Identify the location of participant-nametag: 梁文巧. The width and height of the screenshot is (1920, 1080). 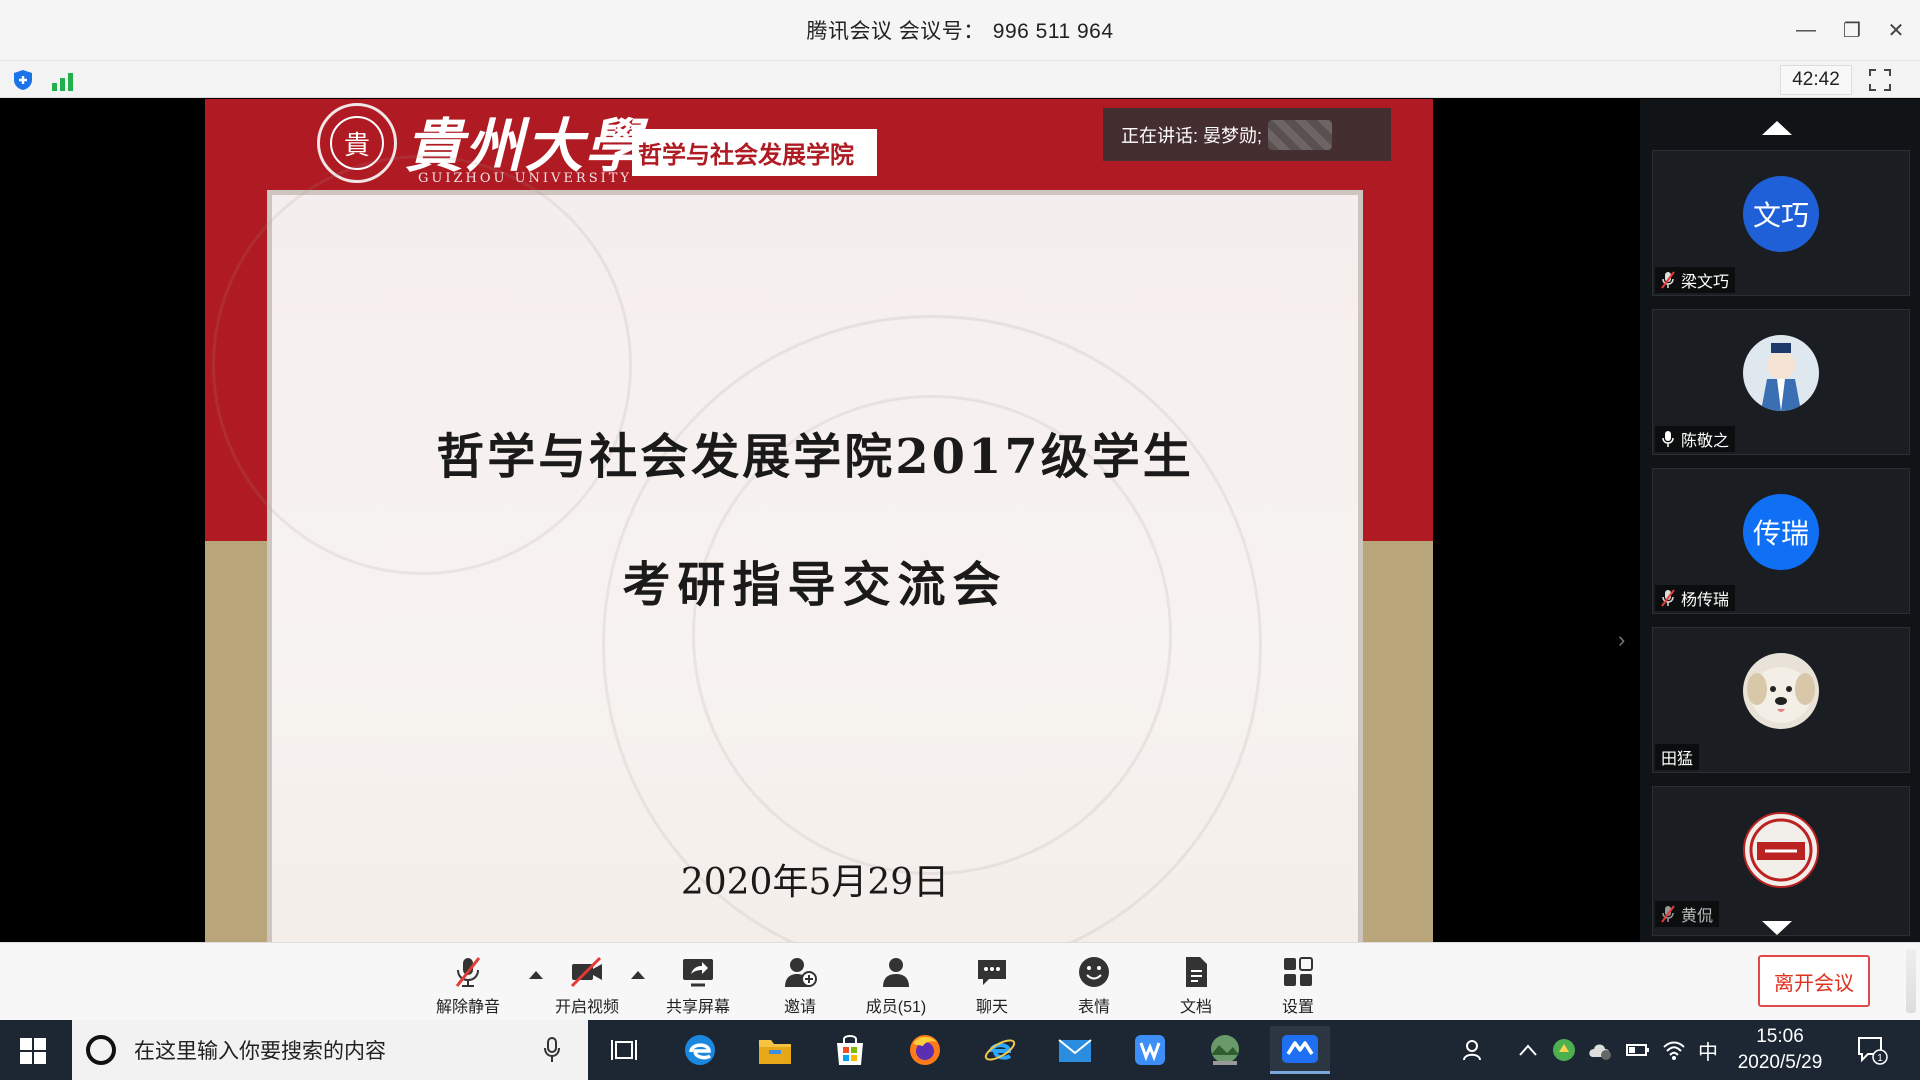
(1695, 280).